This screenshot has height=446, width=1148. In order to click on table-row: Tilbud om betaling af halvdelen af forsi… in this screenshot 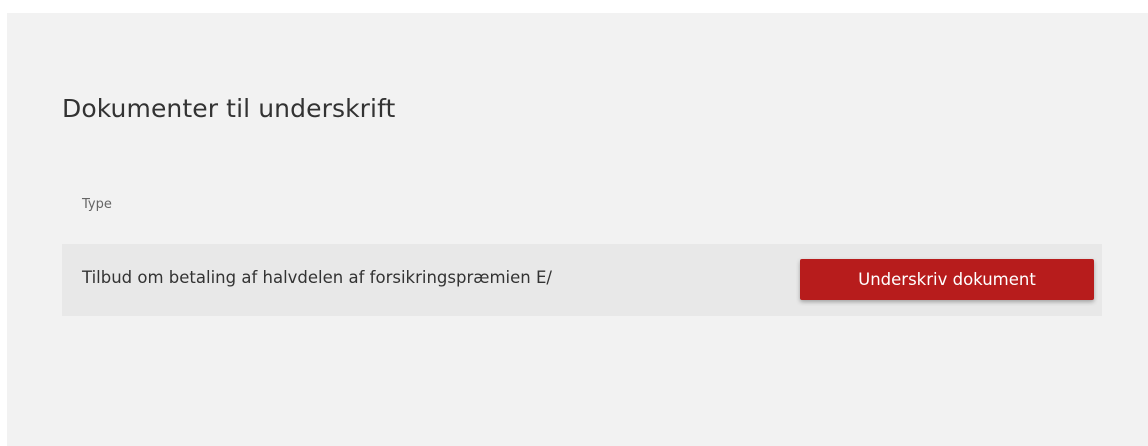, I will do `click(582, 280)`.